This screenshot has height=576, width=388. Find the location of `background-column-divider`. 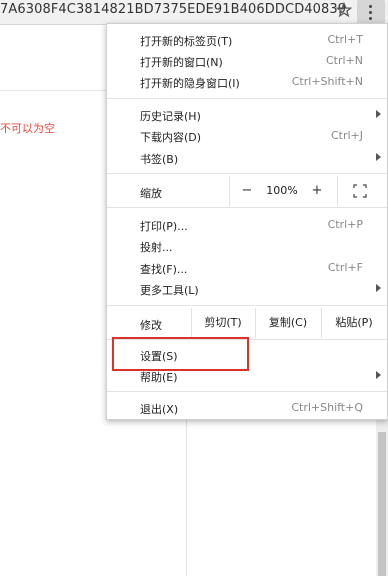

background-column-divider is located at coordinates (186, 498).